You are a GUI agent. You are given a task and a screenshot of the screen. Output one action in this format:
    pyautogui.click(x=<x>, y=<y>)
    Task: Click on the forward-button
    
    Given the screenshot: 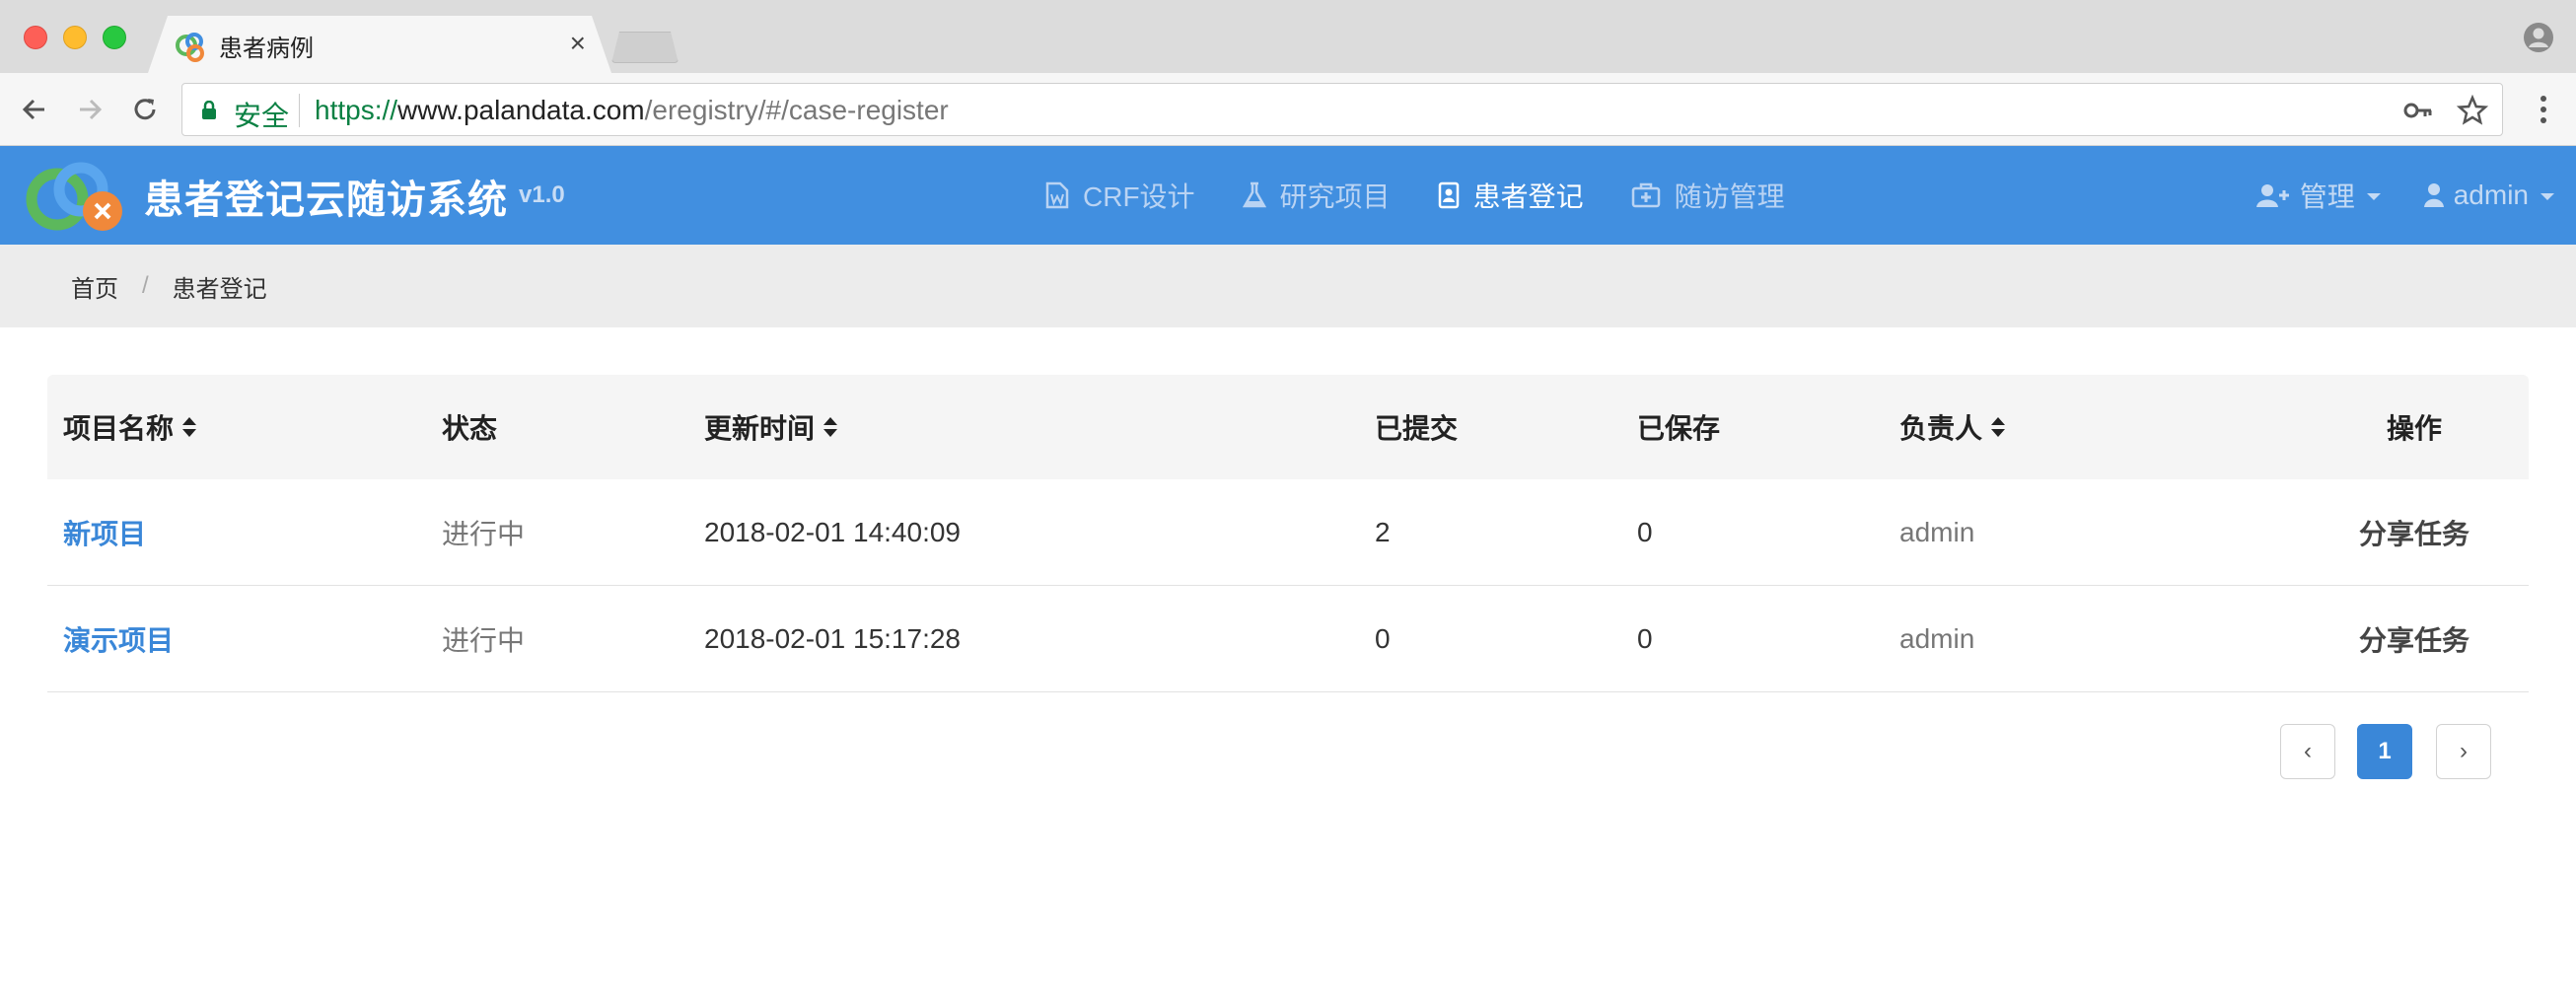 What is the action you would take?
    pyautogui.click(x=89, y=109)
    